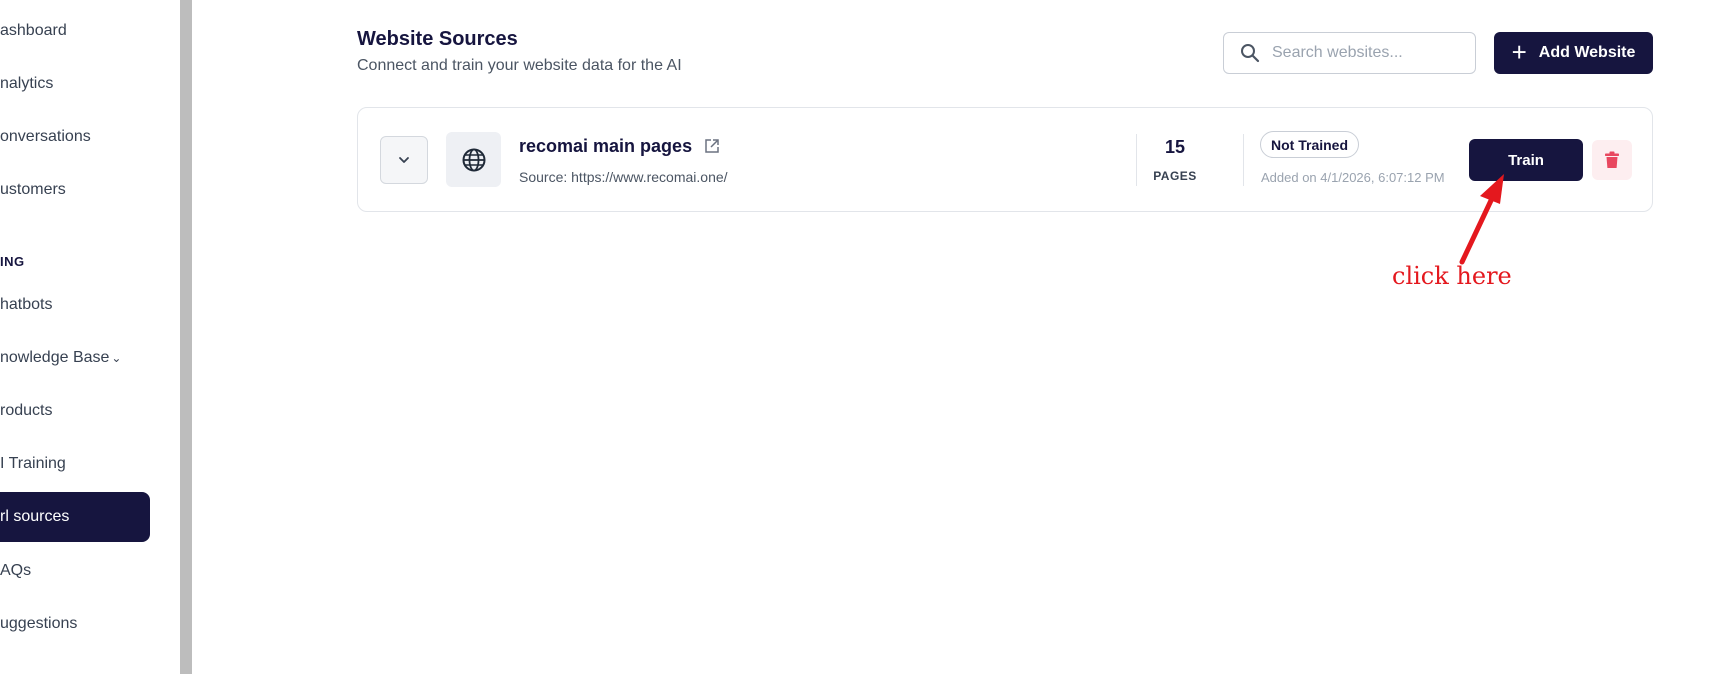 The height and width of the screenshot is (674, 1721). I want to click on sidebar-item-label: nowledge Base, so click(55, 357).